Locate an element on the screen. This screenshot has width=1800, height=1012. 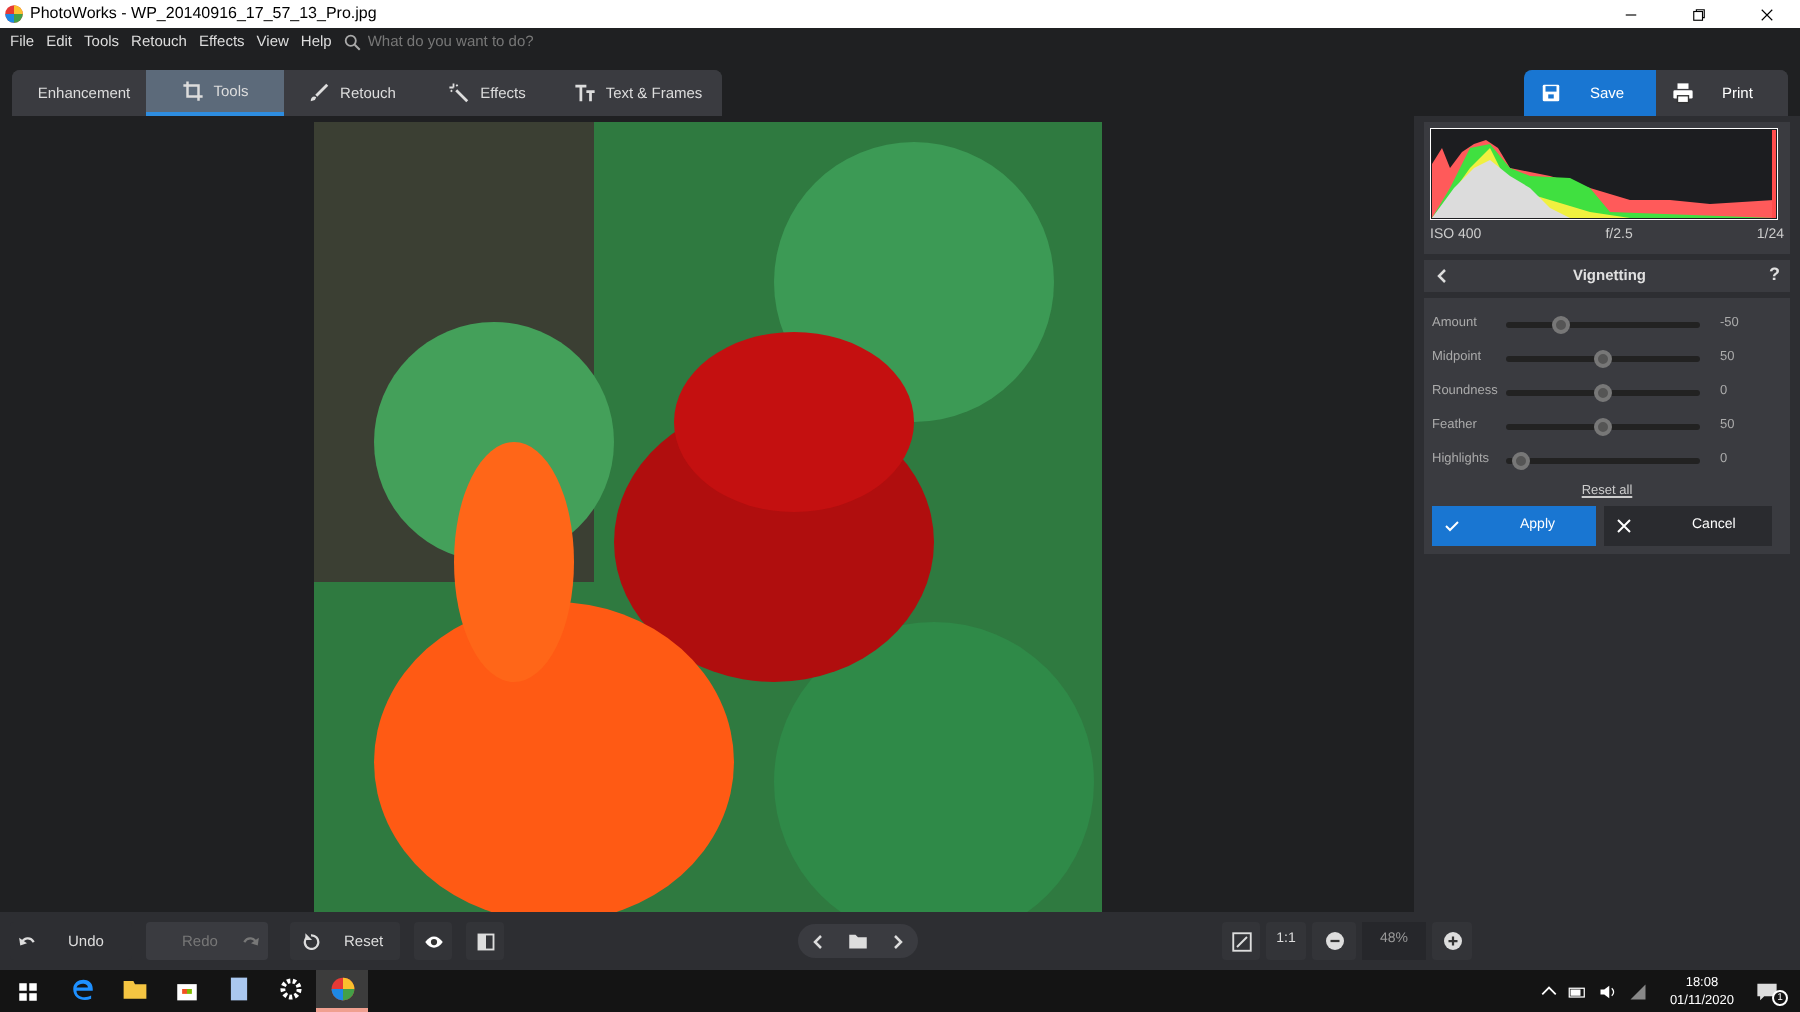
search-icon is located at coordinates (352, 42).